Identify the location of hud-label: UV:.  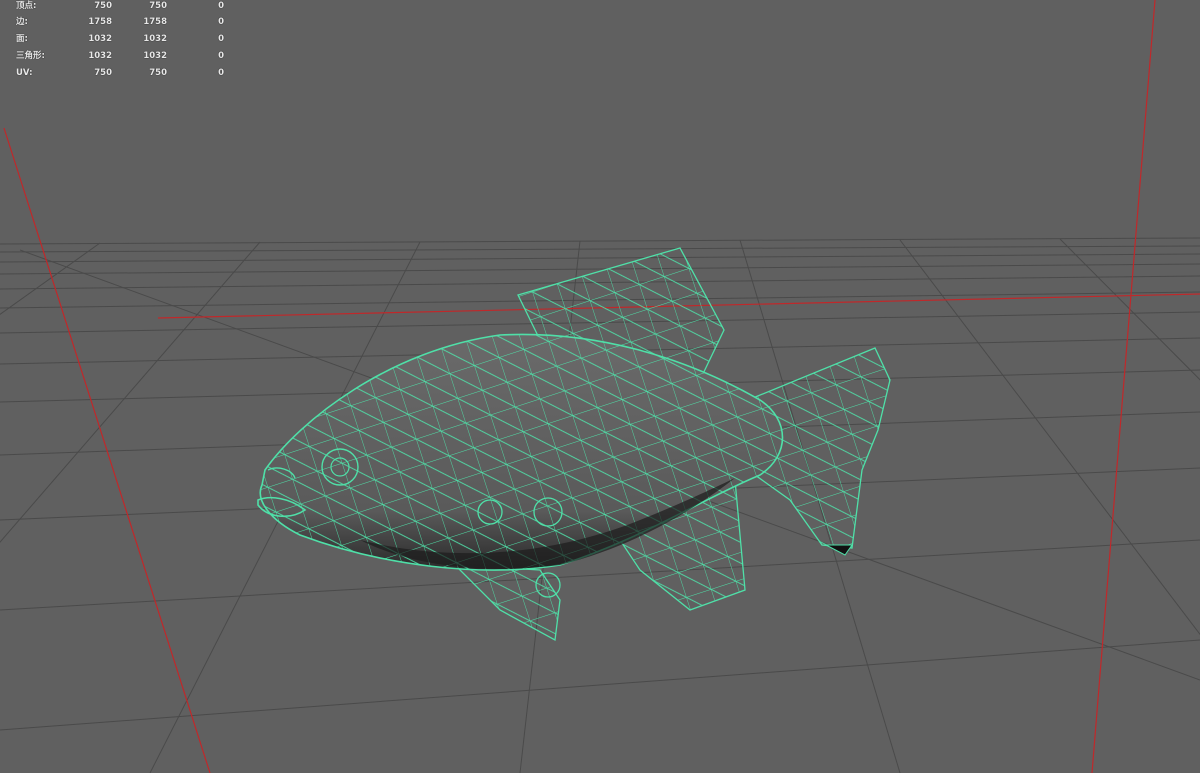
(24, 73).